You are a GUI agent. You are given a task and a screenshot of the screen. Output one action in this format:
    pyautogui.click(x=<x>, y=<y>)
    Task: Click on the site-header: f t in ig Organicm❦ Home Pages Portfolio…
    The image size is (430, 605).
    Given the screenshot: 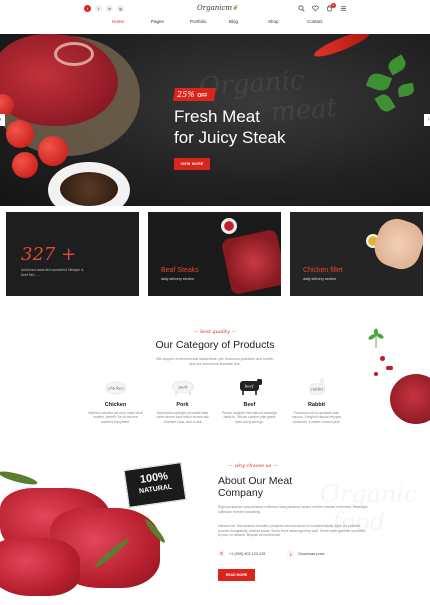 What is the action you would take?
    pyautogui.click(x=215, y=17)
    